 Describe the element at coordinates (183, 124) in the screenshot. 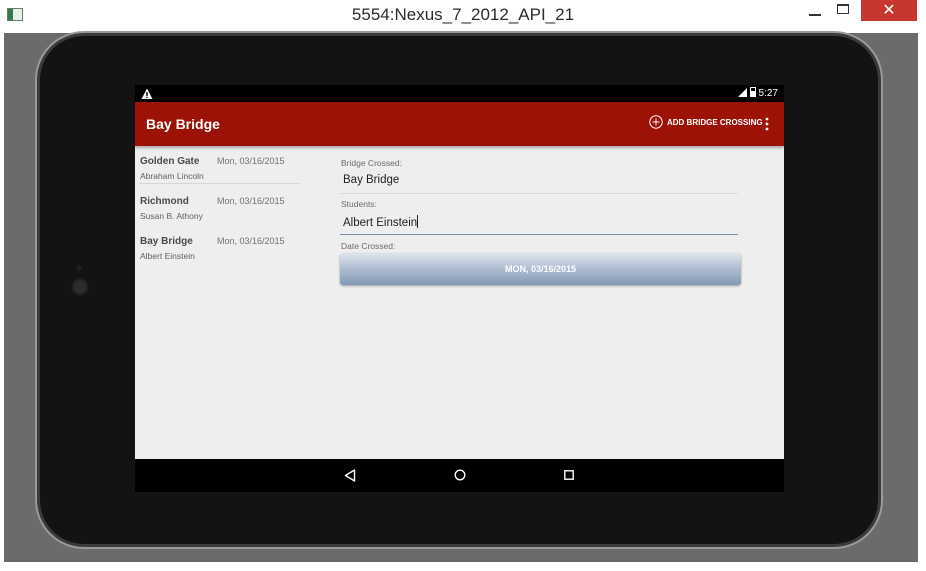

I see `page-title: Bay Bridge` at that location.